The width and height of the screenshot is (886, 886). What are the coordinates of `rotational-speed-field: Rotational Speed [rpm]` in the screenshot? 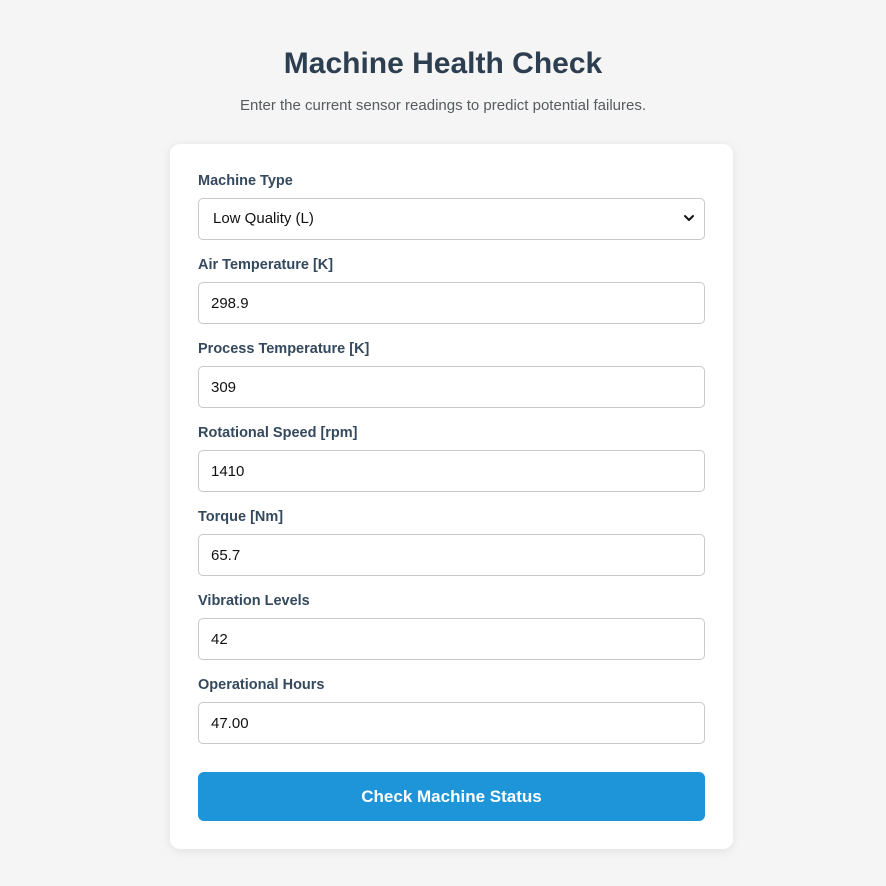 It's located at (451, 458).